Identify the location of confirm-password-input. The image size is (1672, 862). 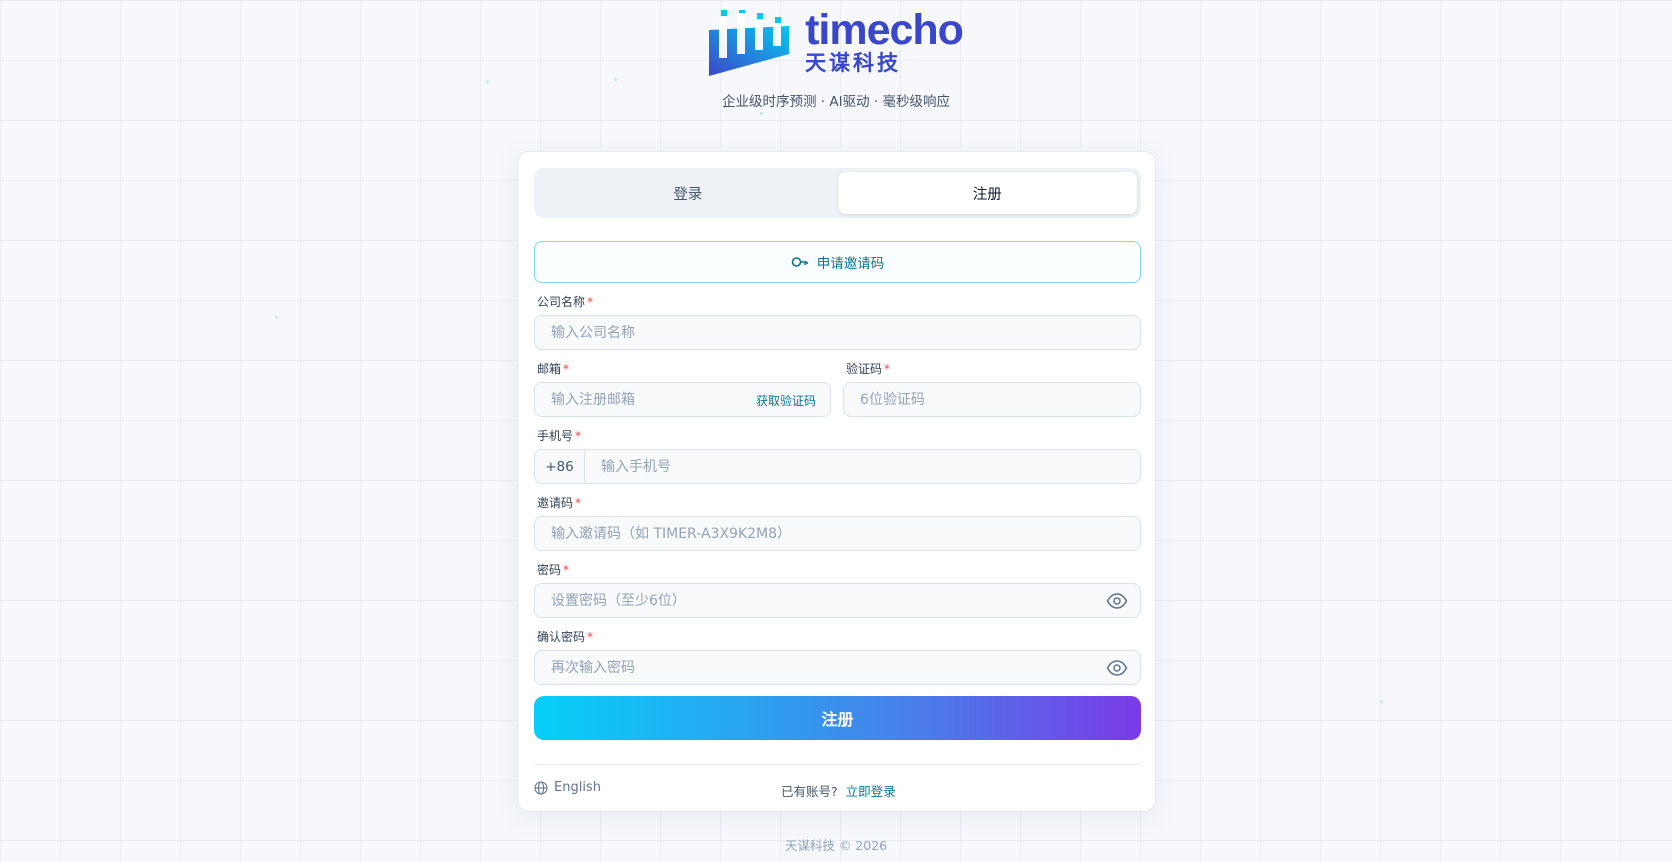
(837, 667).